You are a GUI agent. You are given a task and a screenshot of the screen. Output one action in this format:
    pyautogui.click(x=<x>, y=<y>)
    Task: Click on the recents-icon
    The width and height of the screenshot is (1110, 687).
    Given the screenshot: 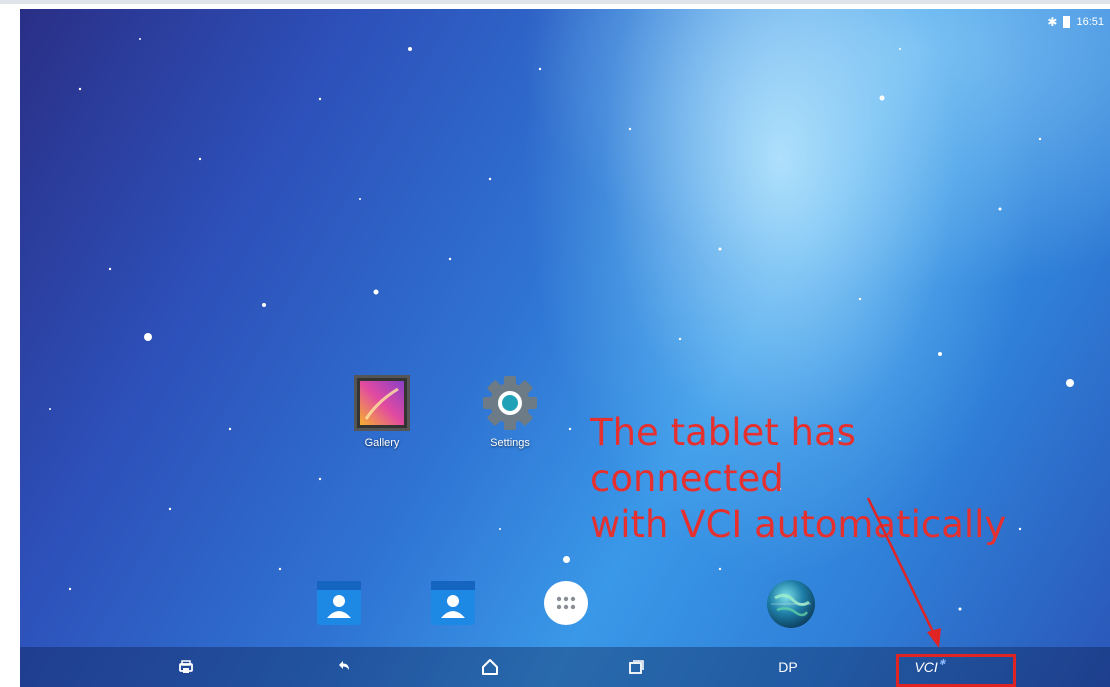 What is the action you would take?
    pyautogui.click(x=636, y=667)
    